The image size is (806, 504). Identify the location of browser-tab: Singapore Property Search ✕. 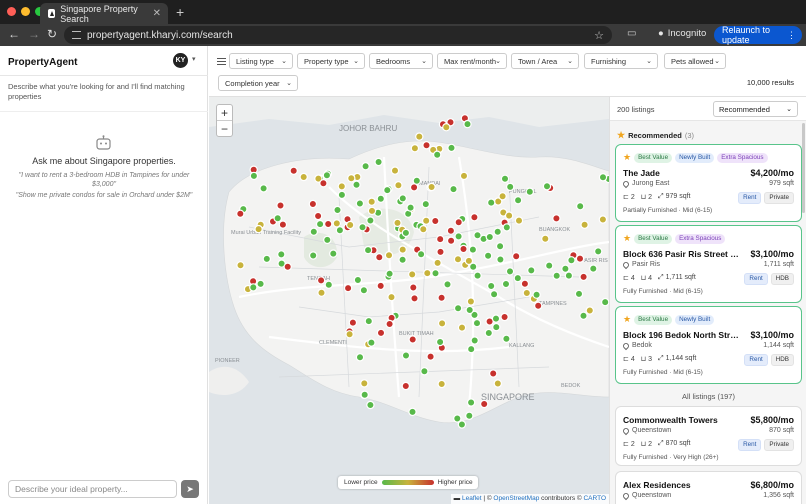
(104, 13).